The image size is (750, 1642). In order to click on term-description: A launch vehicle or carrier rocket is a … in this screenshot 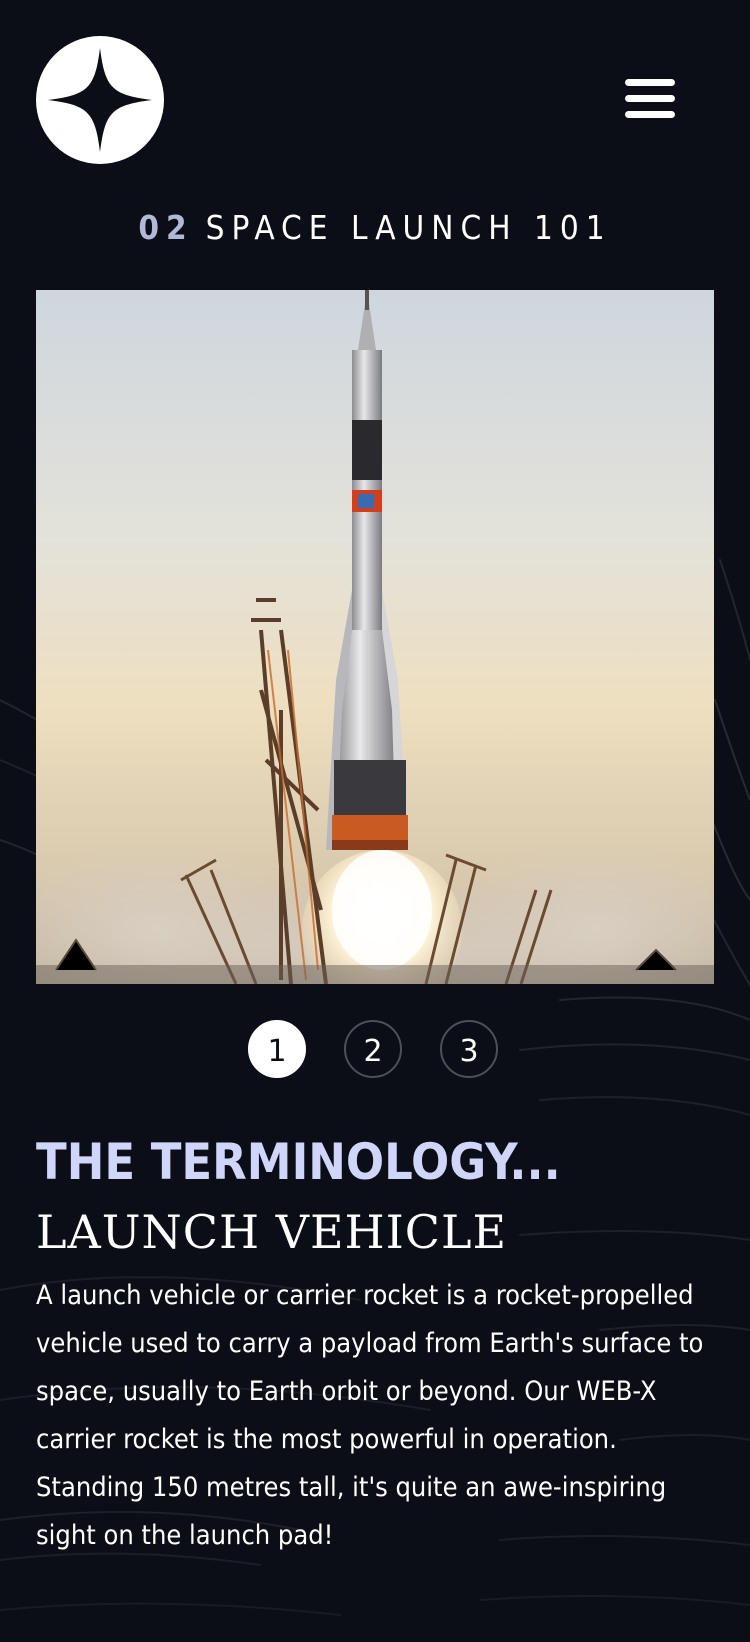, I will do `click(370, 1415)`.